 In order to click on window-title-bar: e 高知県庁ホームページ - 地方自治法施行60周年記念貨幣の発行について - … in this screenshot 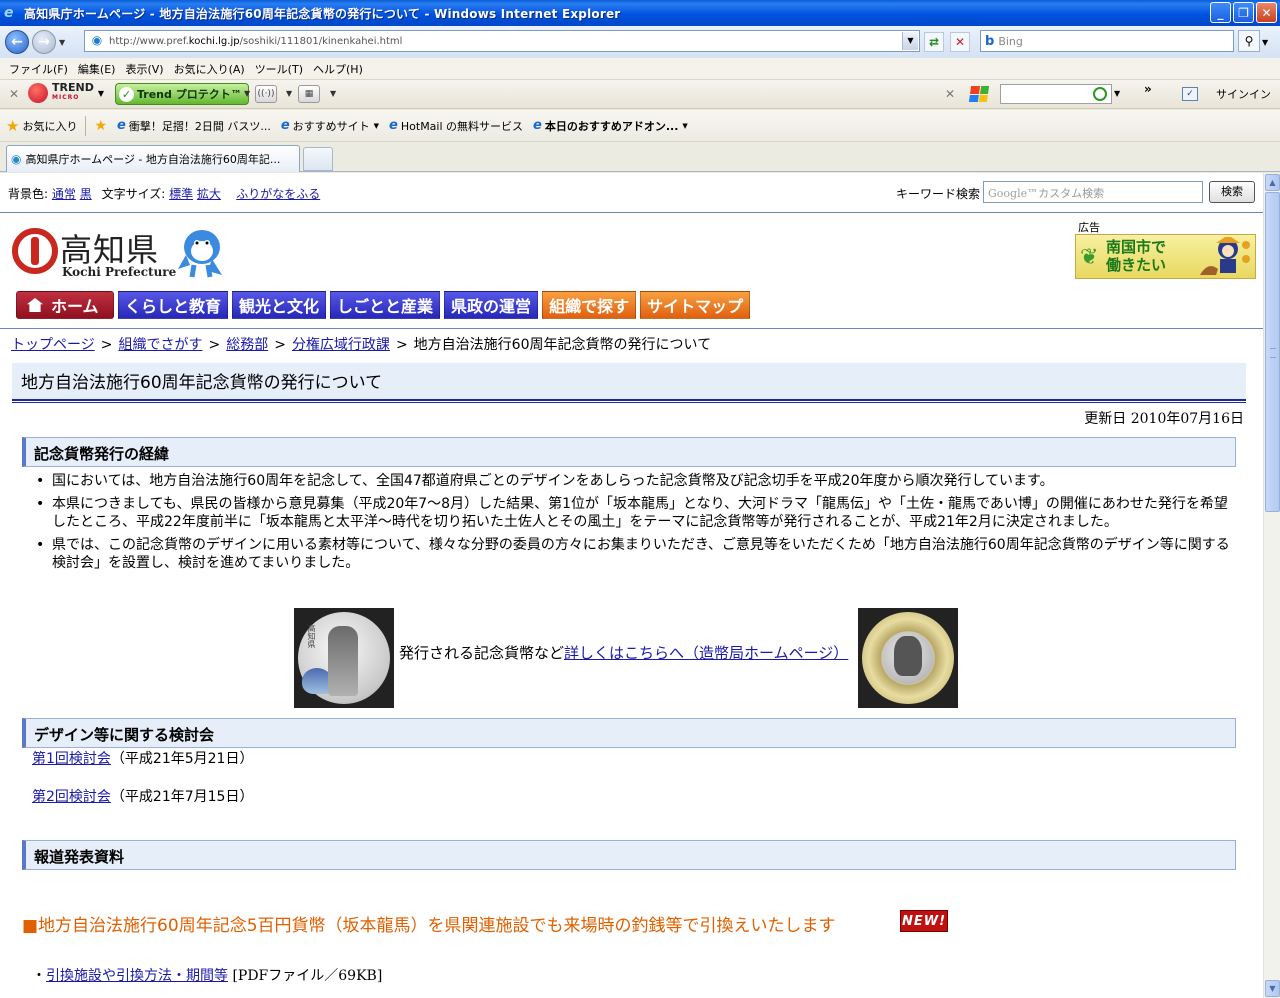, I will do `click(640, 13)`.